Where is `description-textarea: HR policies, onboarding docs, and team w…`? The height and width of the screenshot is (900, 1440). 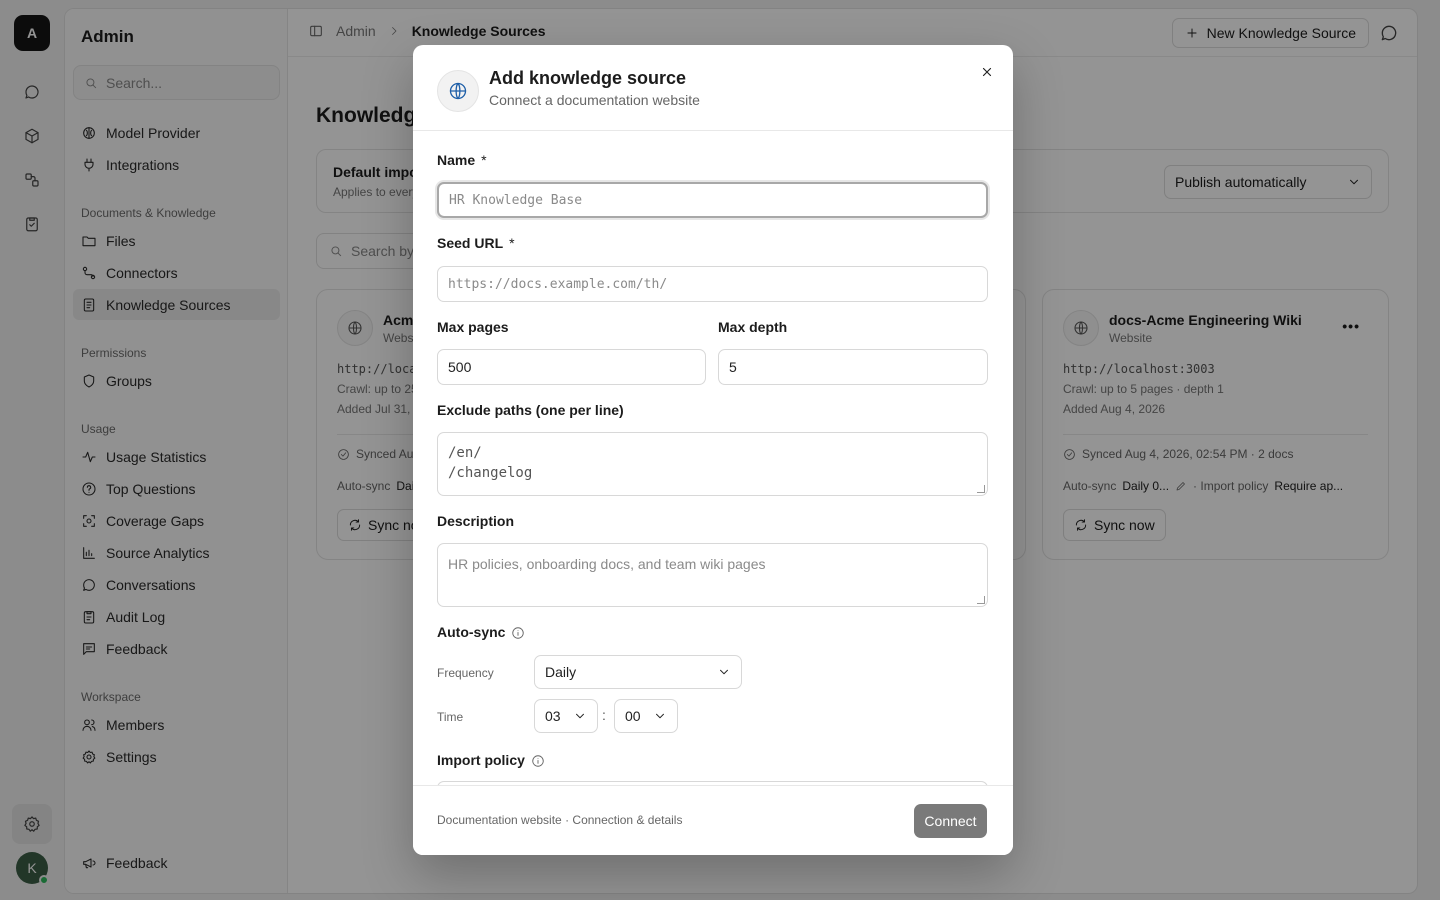 description-textarea: HR policies, onboarding docs, and team w… is located at coordinates (712, 575).